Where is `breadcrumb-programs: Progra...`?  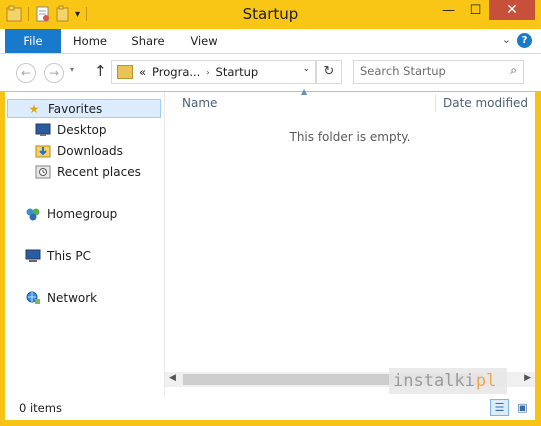
breadcrumb-programs: Progra... is located at coordinates (176, 72).